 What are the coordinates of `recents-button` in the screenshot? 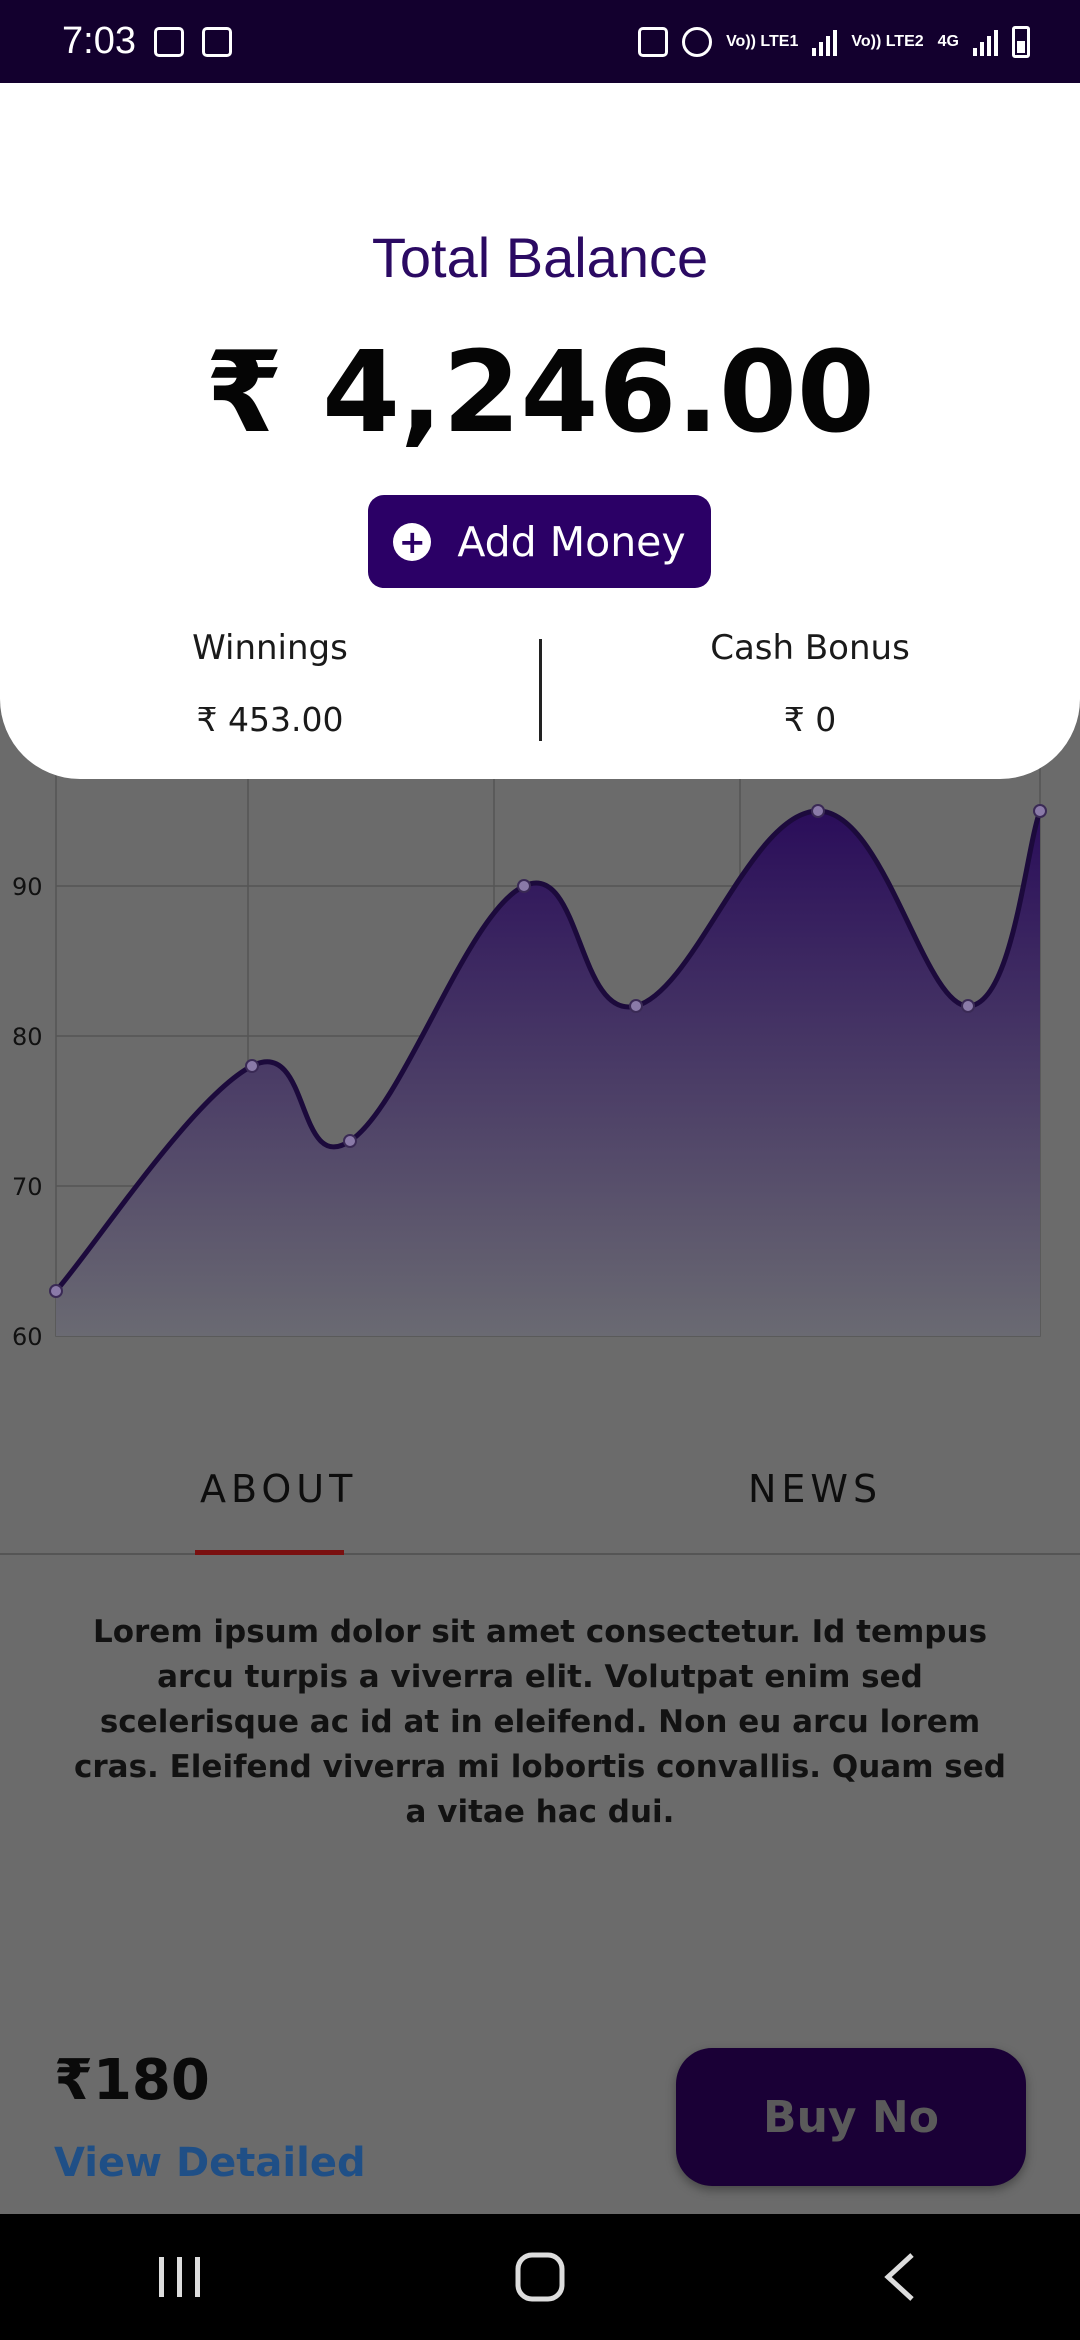 It's located at (180, 2277).